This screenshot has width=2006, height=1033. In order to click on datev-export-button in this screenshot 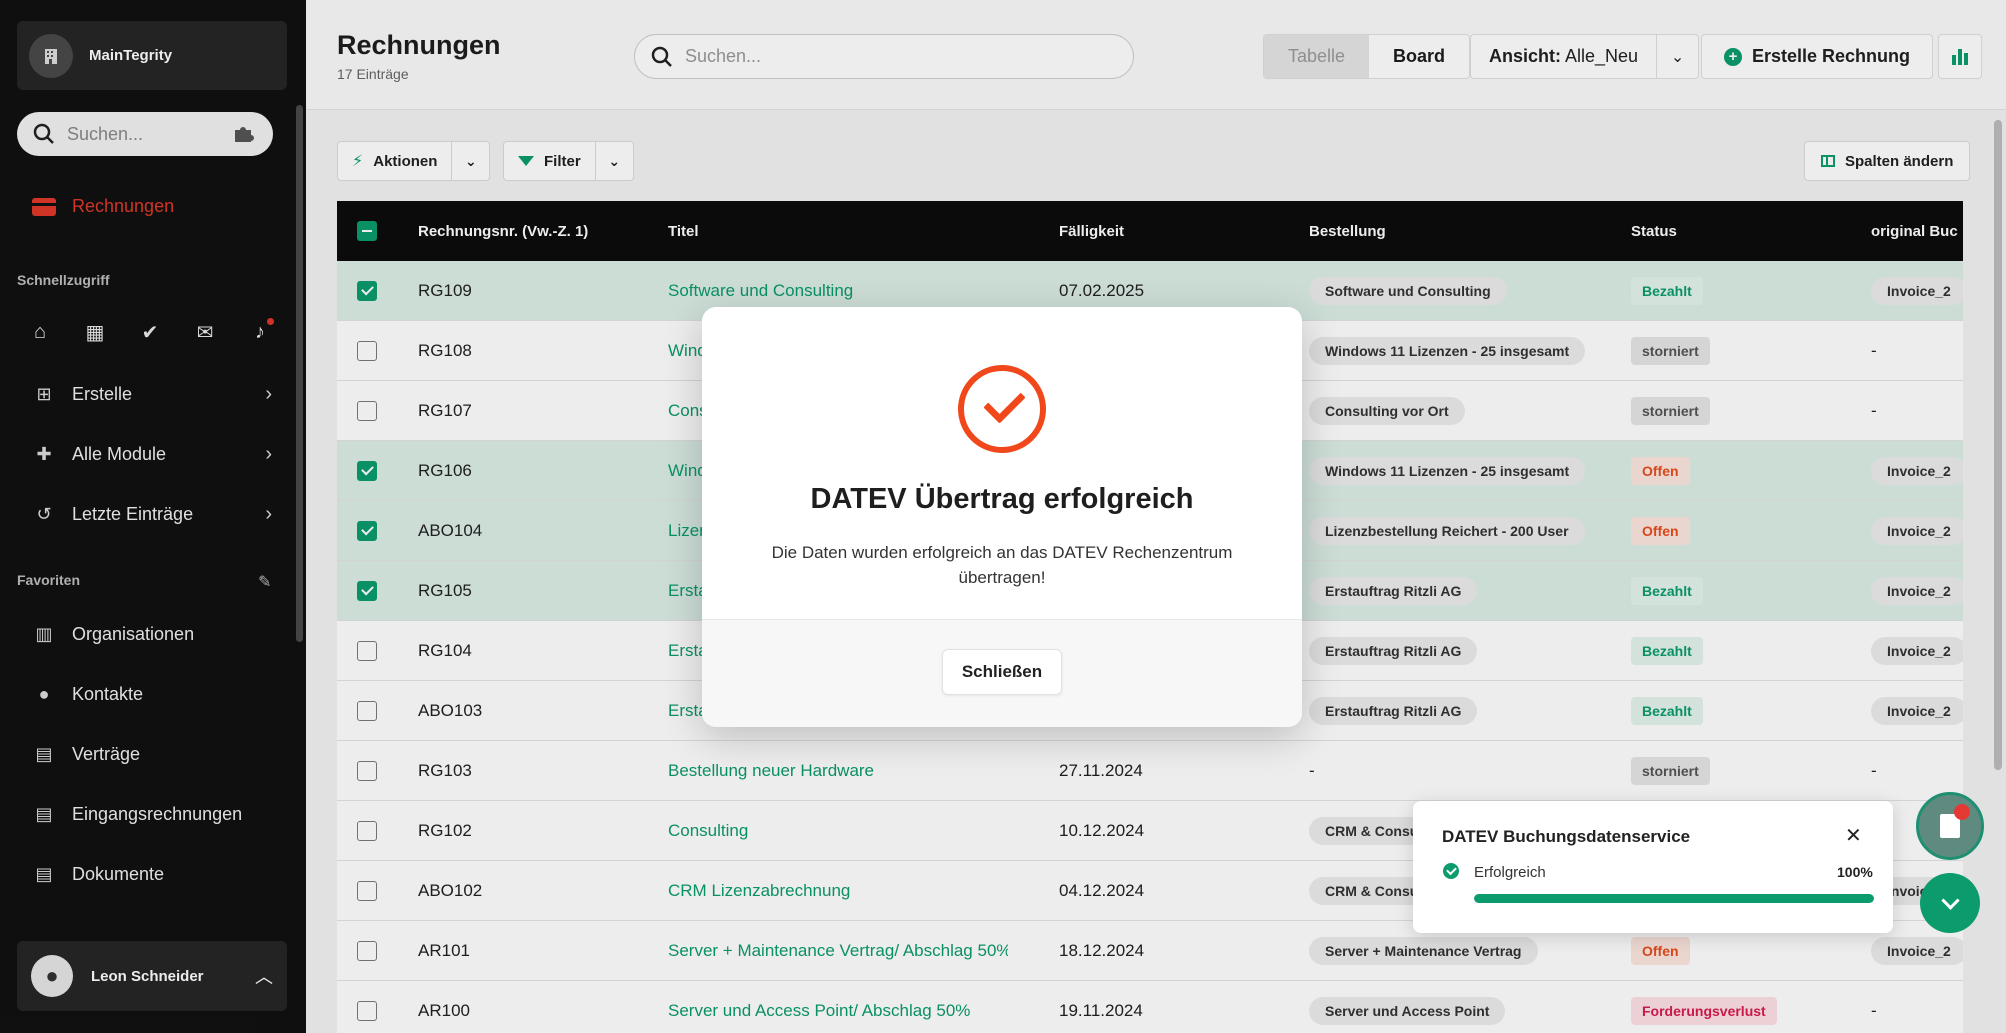, I will do `click(1950, 826)`.